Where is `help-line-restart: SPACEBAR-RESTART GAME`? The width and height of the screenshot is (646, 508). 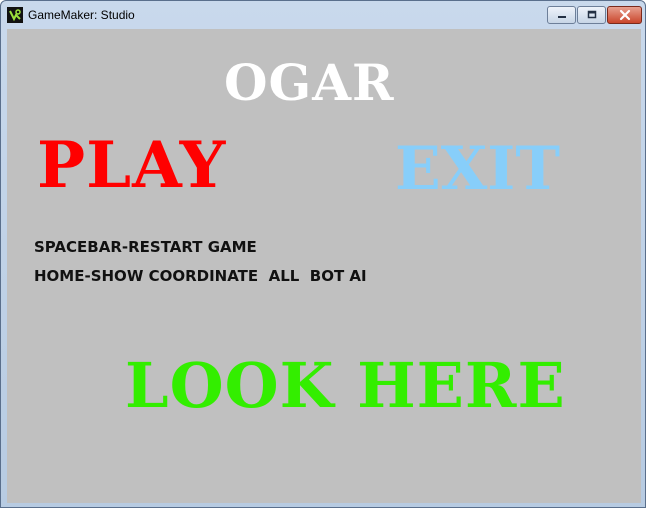 help-line-restart: SPACEBAR-RESTART GAME is located at coordinates (145, 247).